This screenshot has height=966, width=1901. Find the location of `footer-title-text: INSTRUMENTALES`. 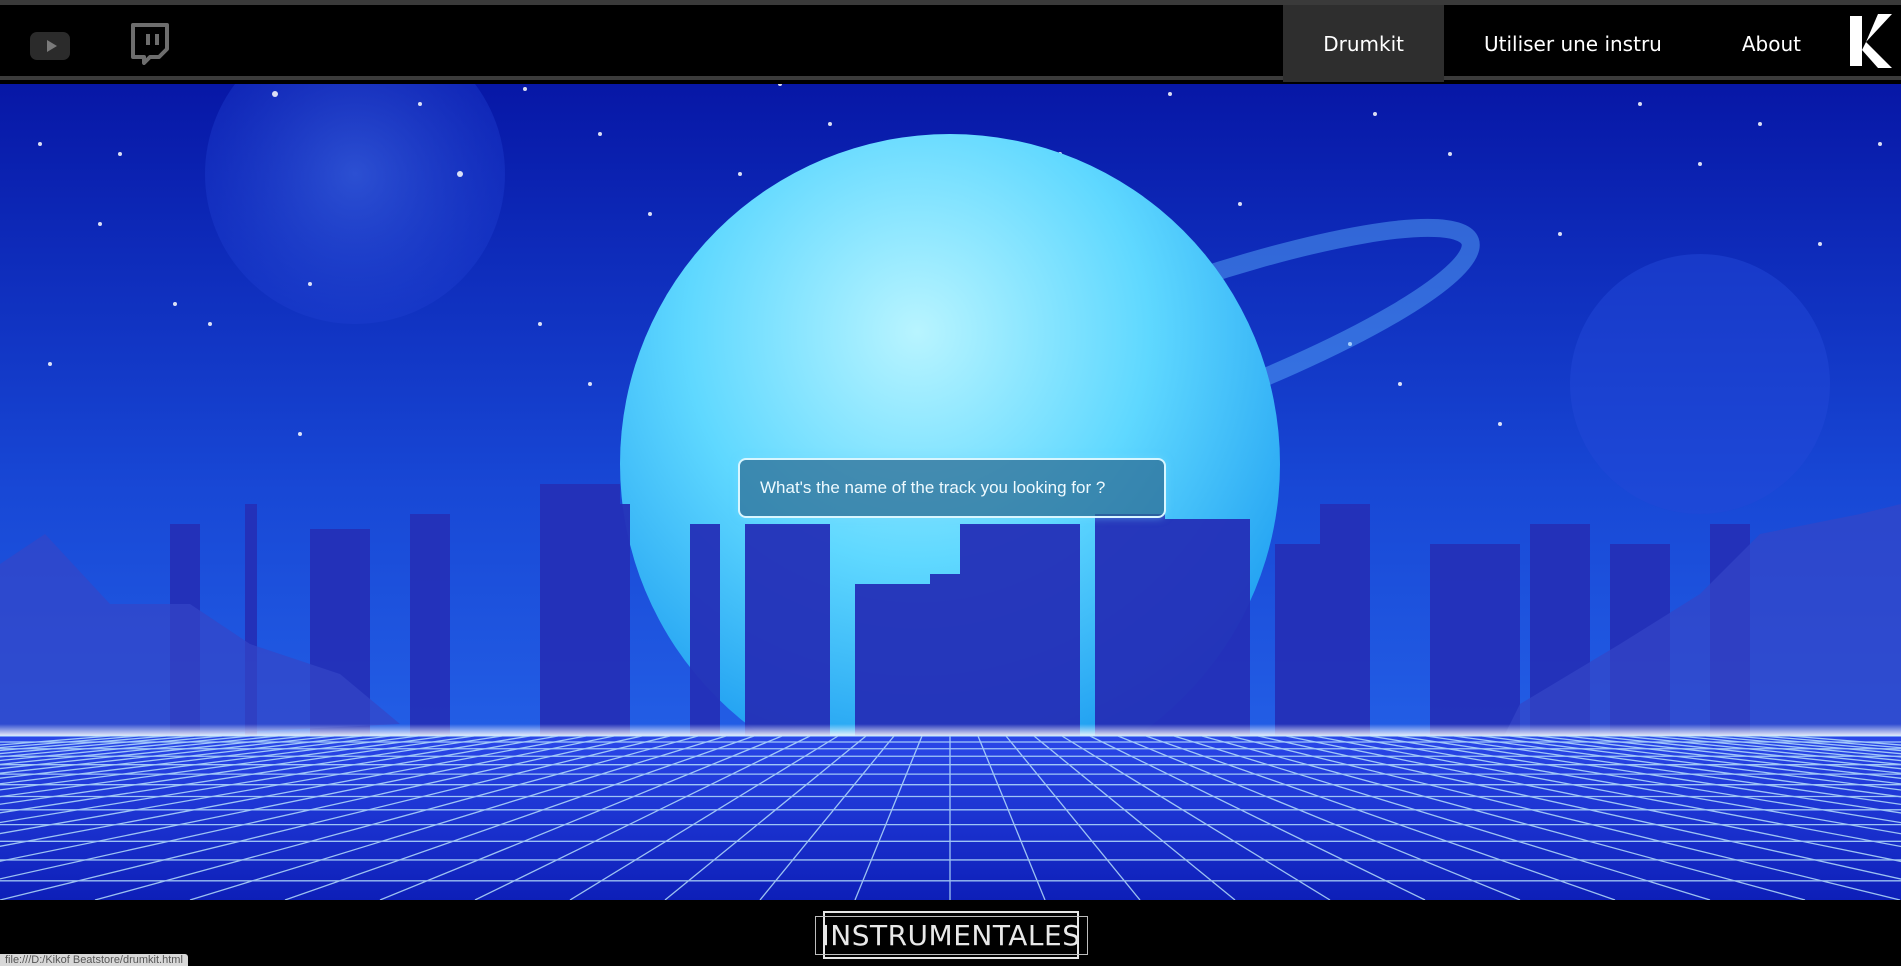

footer-title-text: INSTRUMENTALES is located at coordinates (951, 935).